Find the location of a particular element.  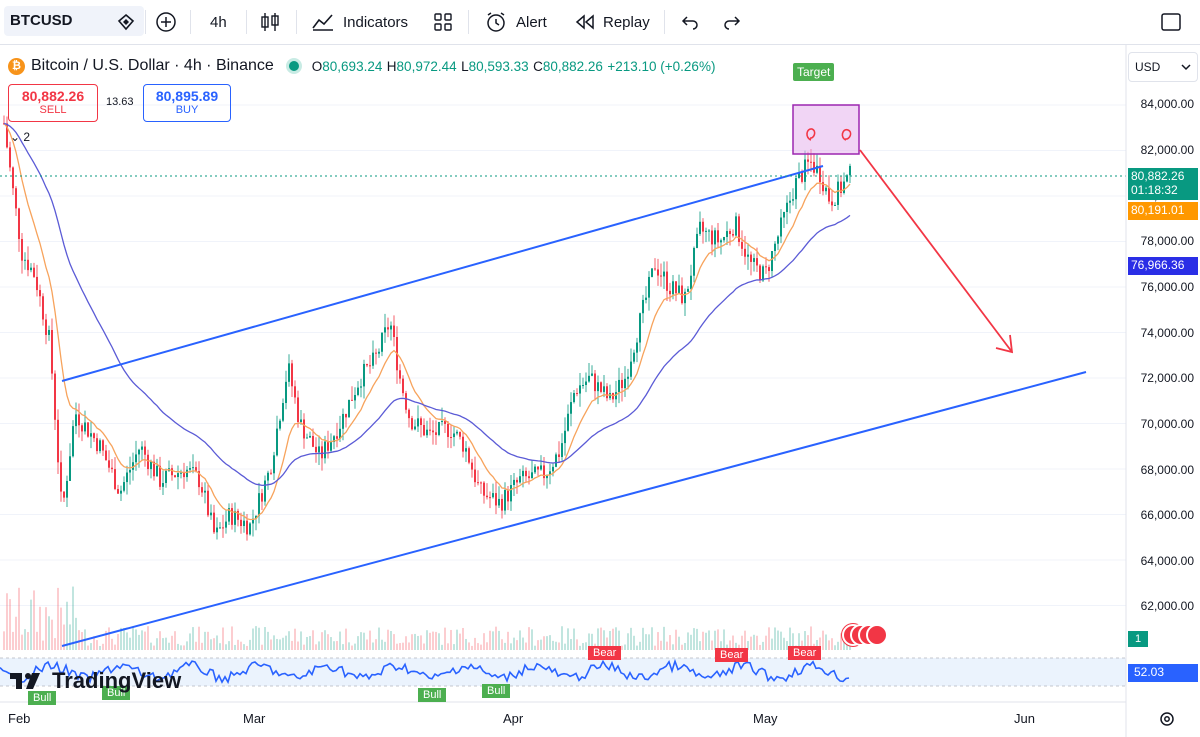

currency-select: USD is located at coordinates (1163, 67).